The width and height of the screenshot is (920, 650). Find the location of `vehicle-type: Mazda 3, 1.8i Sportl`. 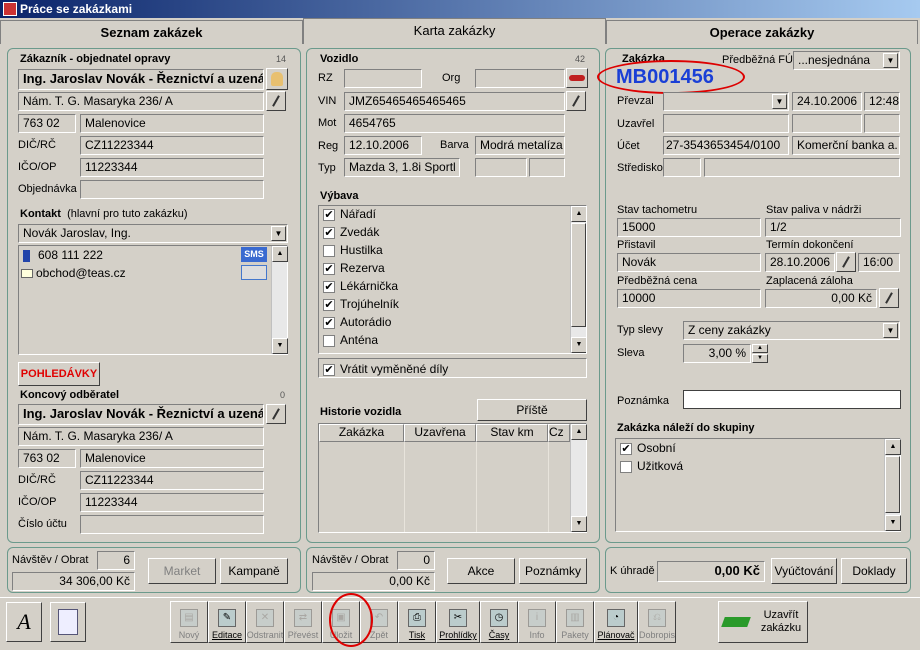

vehicle-type: Mazda 3, 1.8i Sportl is located at coordinates (402, 167).